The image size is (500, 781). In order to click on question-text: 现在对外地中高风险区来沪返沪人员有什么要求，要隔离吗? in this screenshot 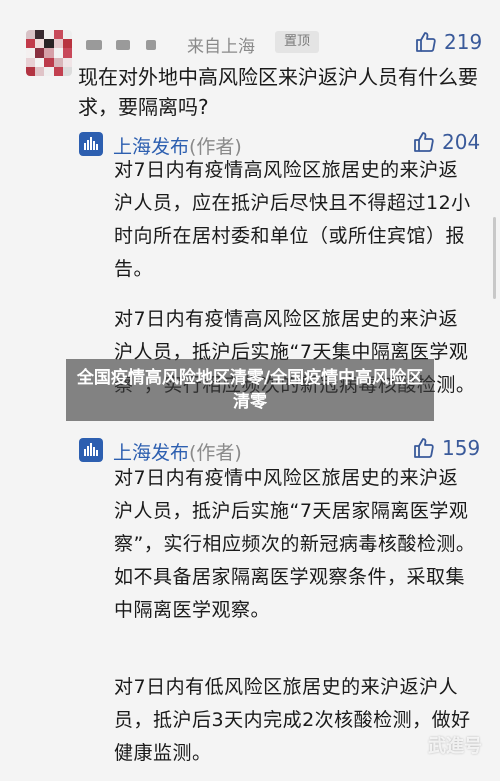, I will do `click(278, 92)`.